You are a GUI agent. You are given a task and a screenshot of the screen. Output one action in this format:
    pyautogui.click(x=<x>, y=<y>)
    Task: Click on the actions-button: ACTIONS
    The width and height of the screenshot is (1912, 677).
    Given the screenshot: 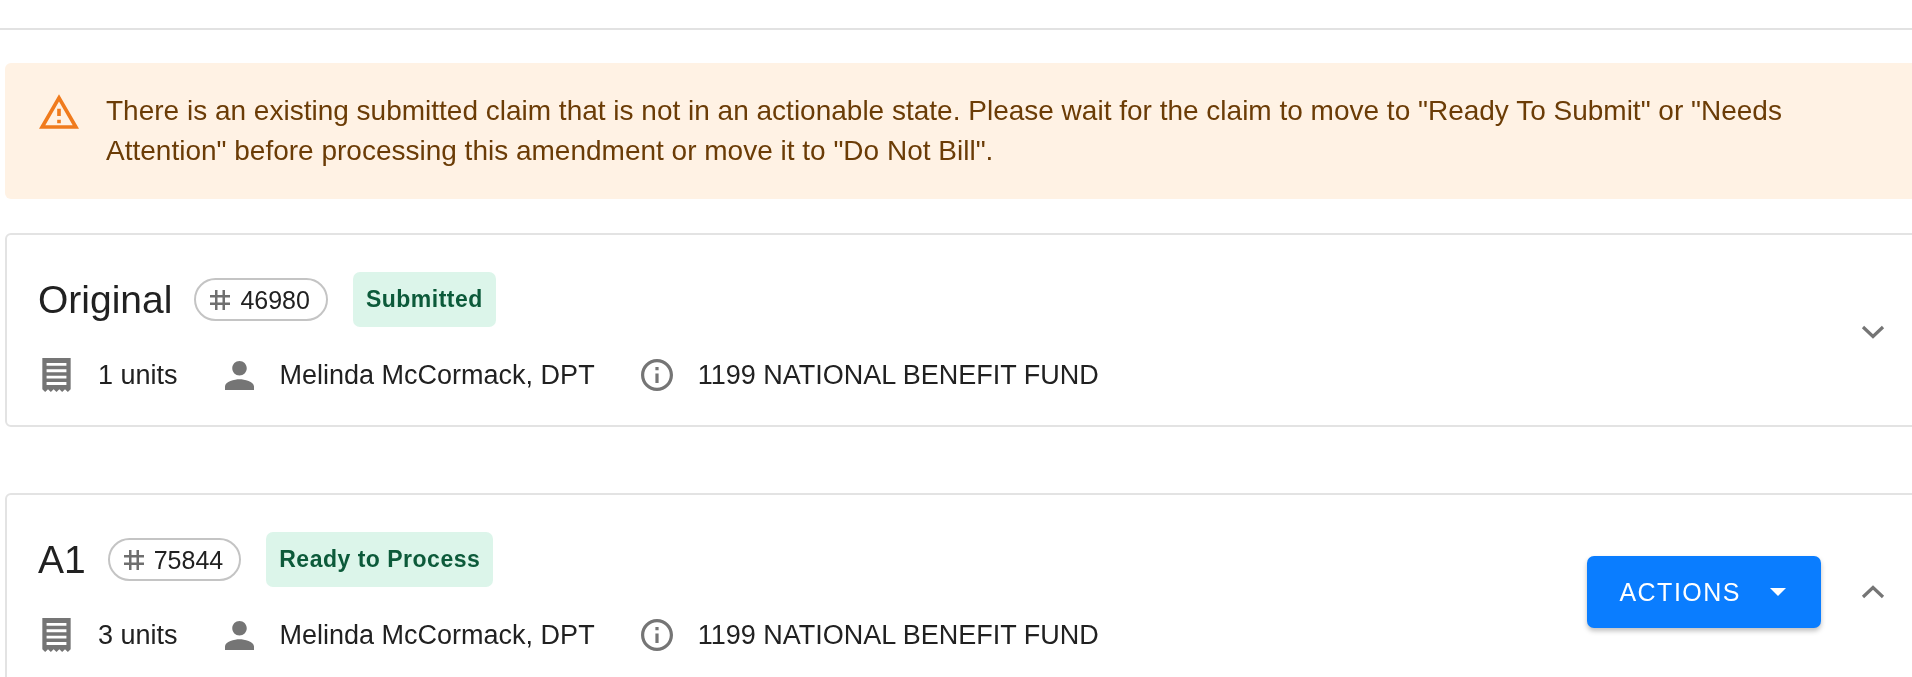 What is the action you would take?
    pyautogui.click(x=1704, y=592)
    